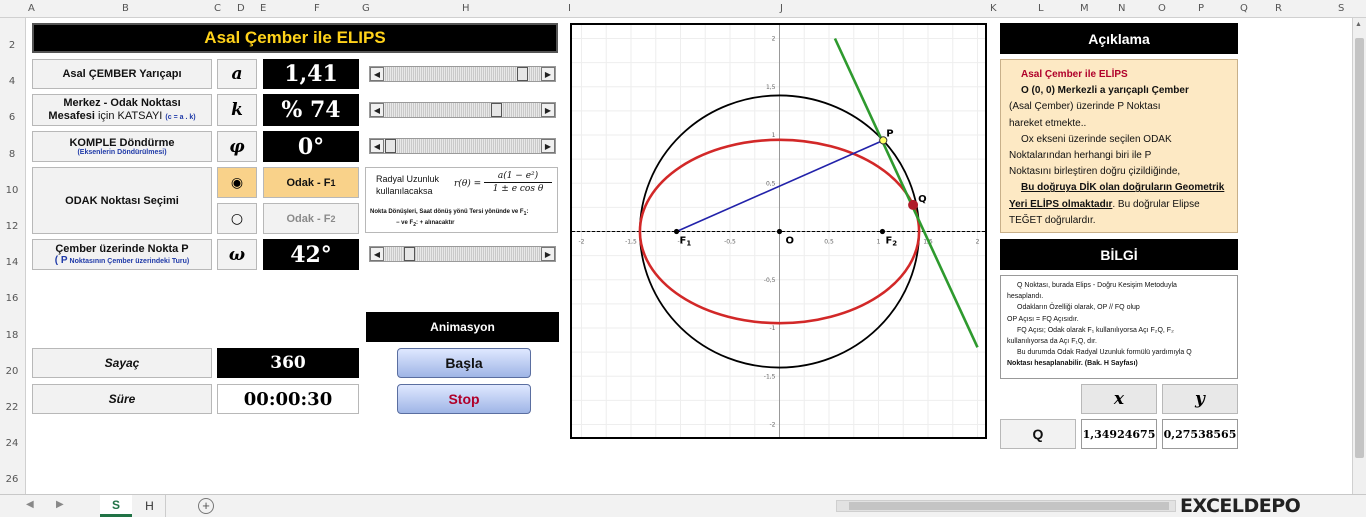  Describe the element at coordinates (311, 182) in the screenshot. I see `focus1-option: Odak - F1` at that location.